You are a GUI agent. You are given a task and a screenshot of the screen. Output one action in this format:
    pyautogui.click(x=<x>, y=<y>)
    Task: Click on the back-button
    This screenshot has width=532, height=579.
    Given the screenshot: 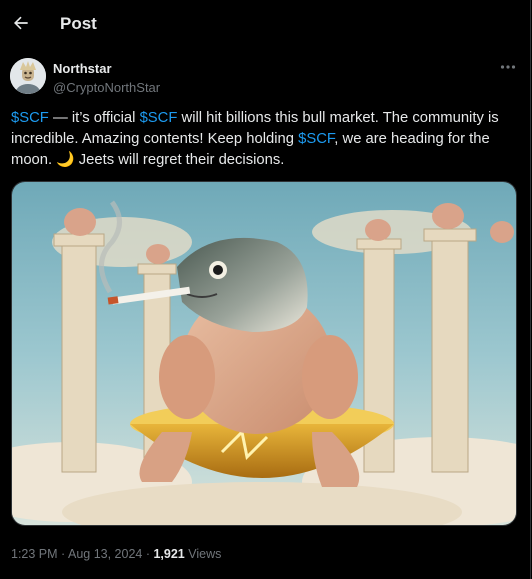 What is the action you would take?
    pyautogui.click(x=21, y=23)
    